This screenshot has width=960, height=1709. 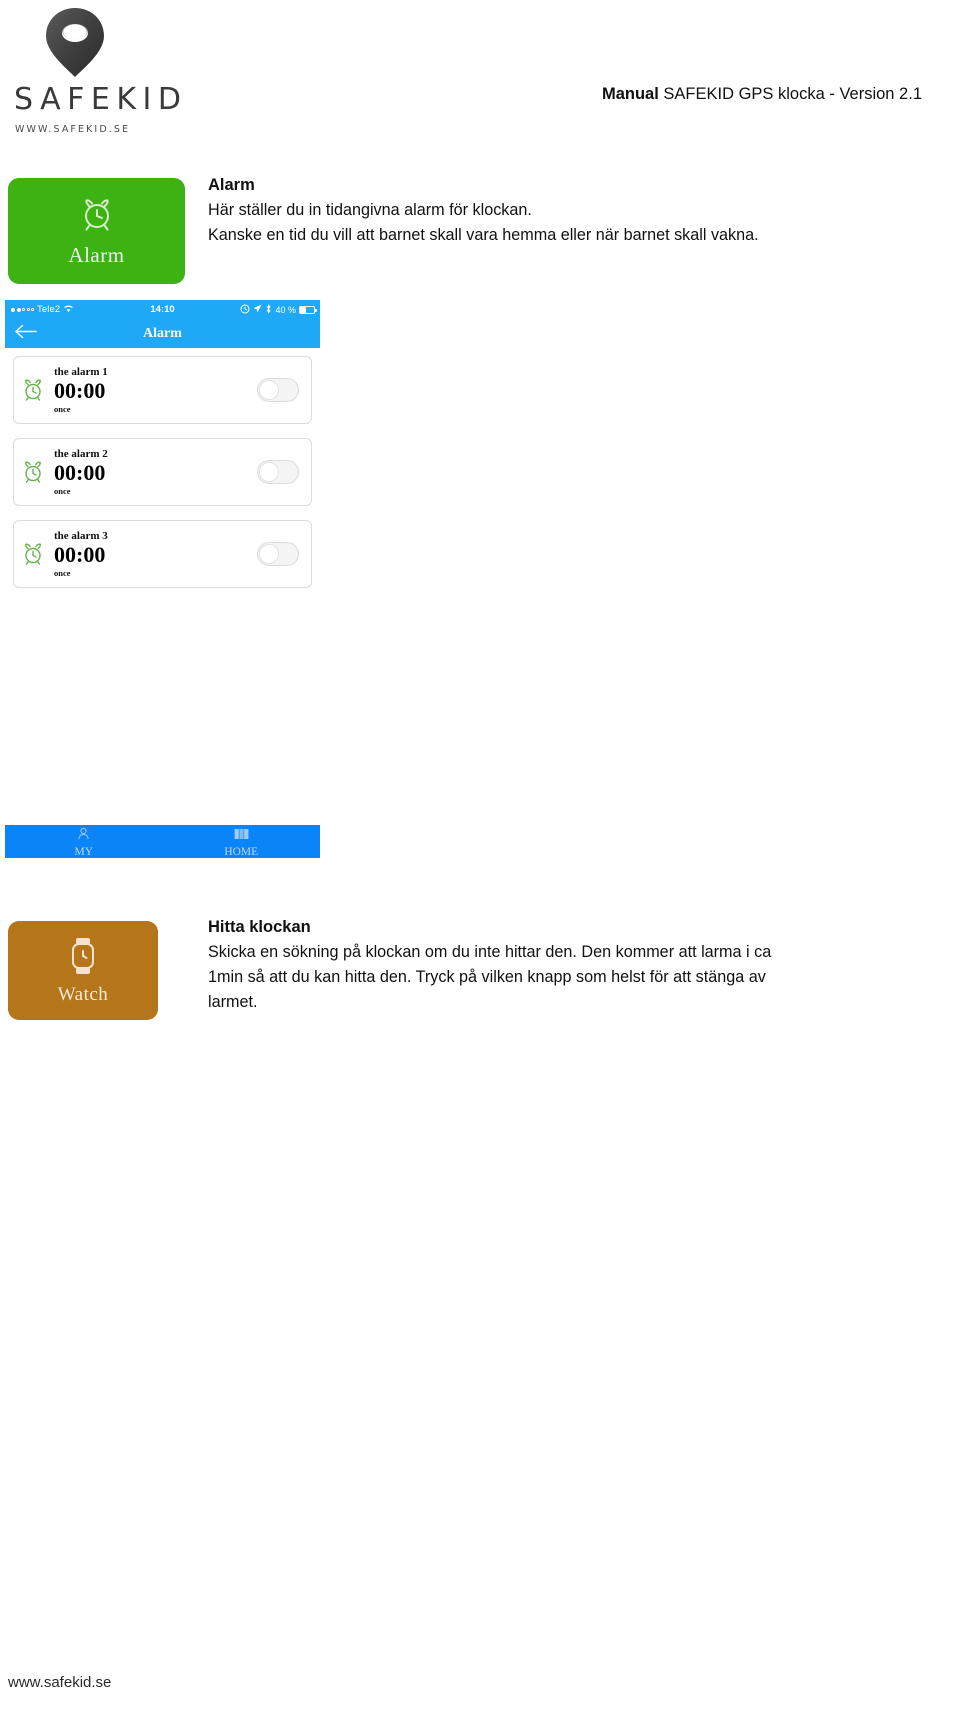 I want to click on alarm-name: the alarm 2, so click(x=81, y=454).